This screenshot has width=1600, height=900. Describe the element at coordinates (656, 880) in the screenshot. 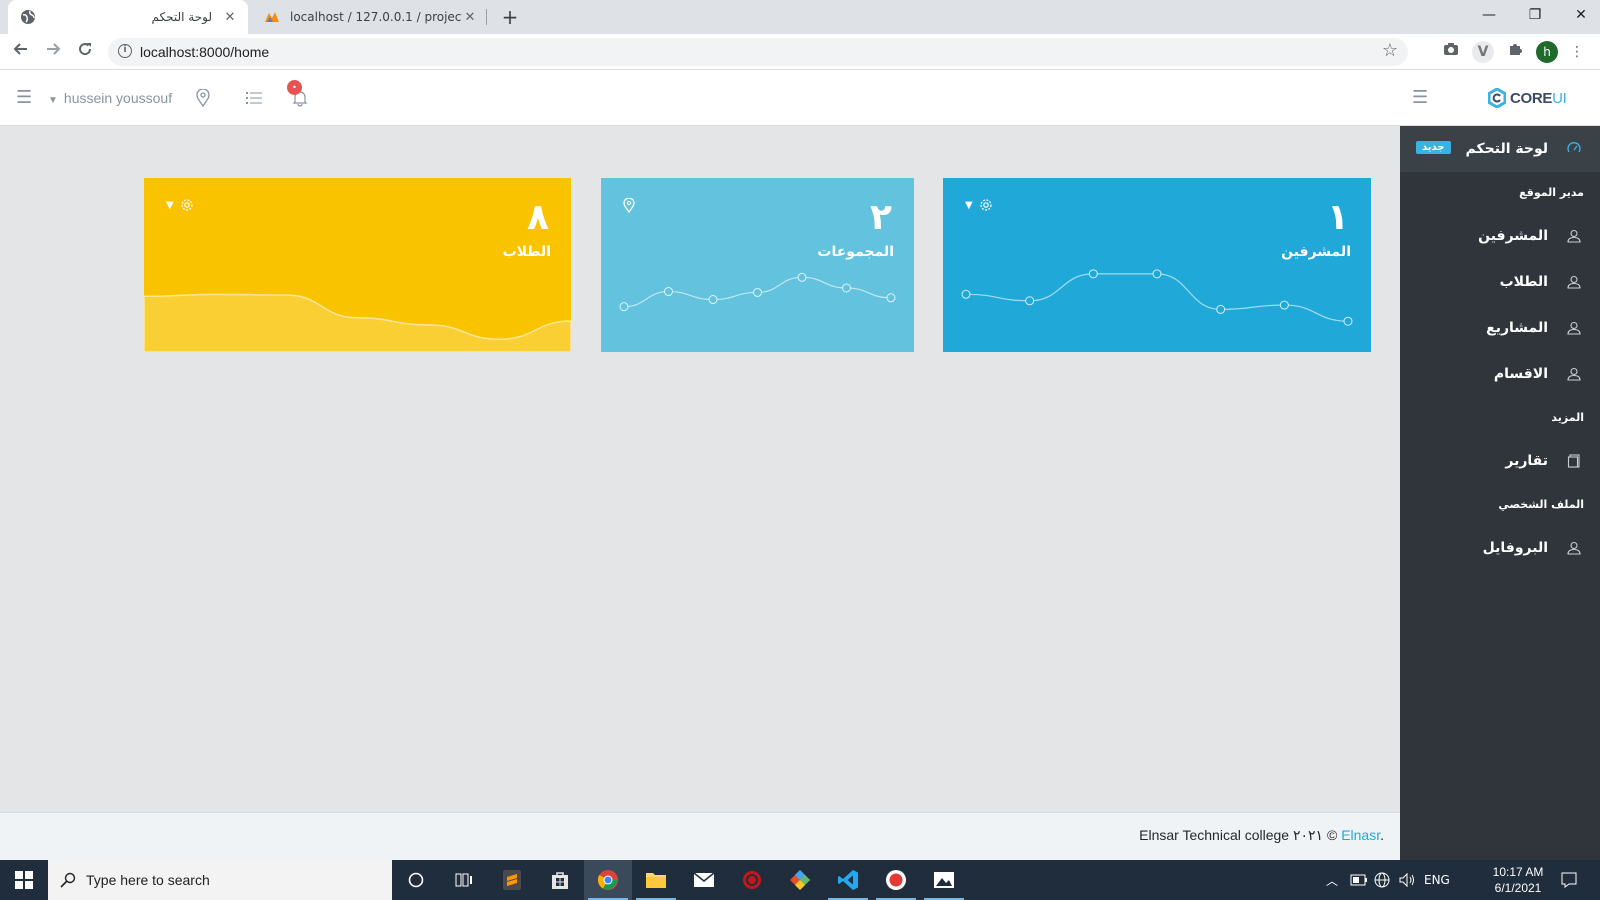

I see `file-explorer-icon` at that location.